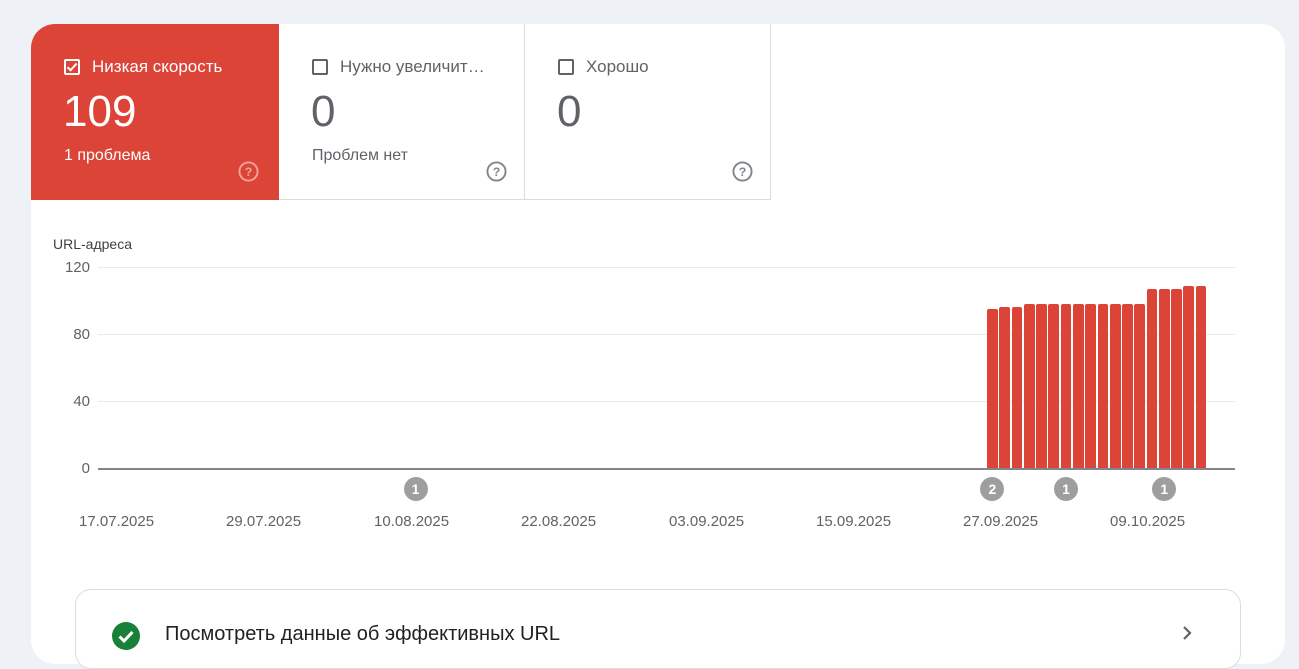 The image size is (1299, 669). What do you see at coordinates (126, 636) in the screenshot?
I see `check-circle-icon` at bounding box center [126, 636].